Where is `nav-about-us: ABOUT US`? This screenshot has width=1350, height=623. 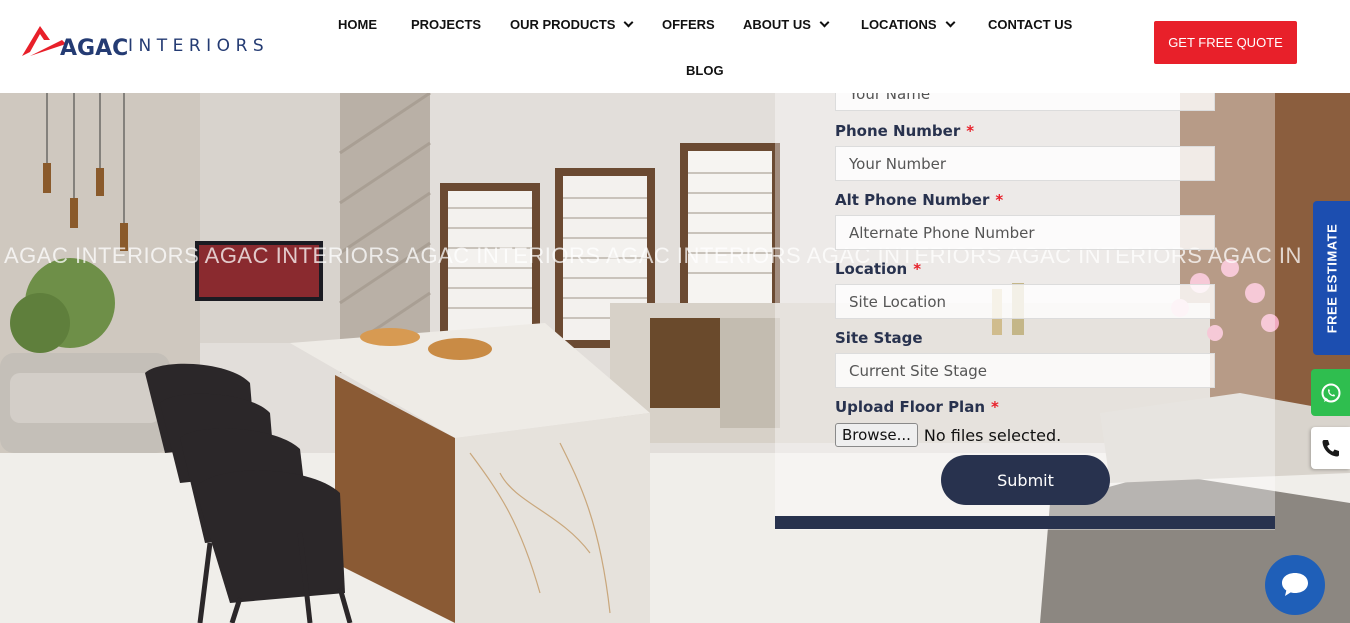
nav-about-us: ABOUT US is located at coordinates (786, 24).